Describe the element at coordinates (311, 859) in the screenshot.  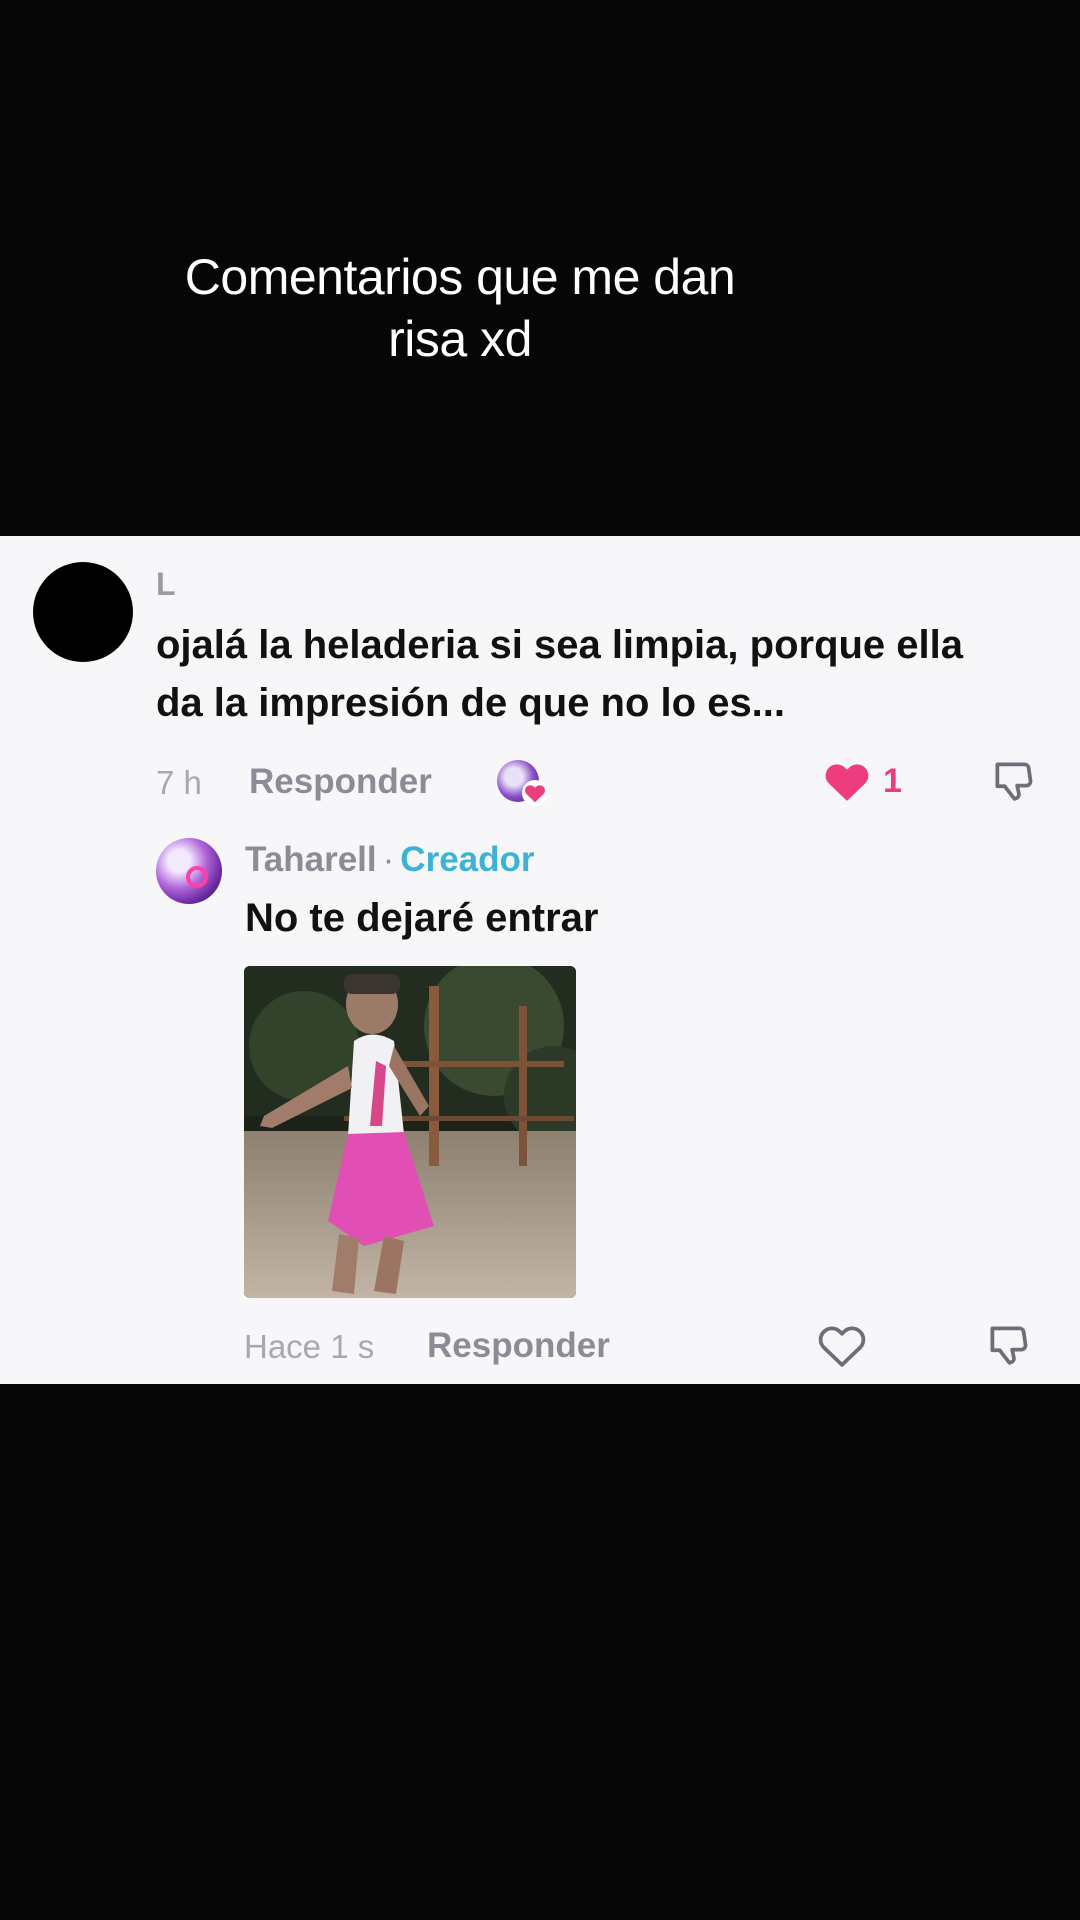
I see `reply-username: Taharell` at that location.